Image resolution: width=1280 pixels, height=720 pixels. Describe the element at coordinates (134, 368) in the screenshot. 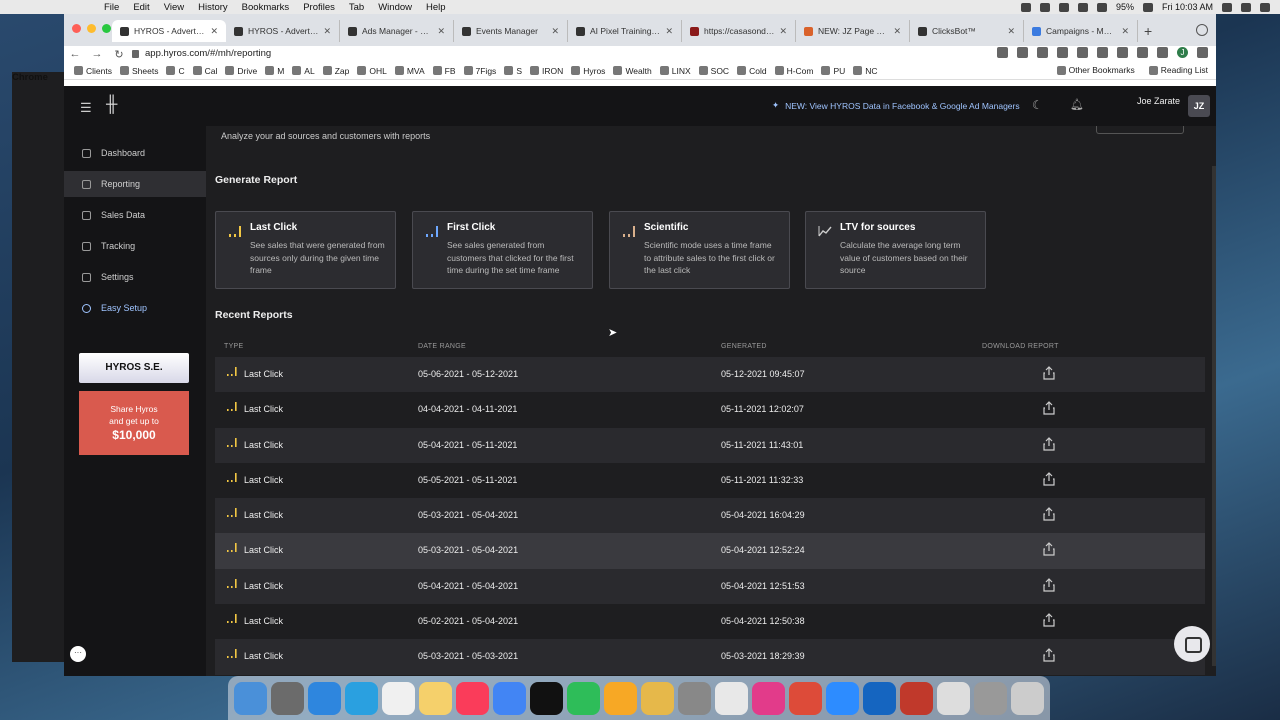

I see `hyros-se-banner: HYROS S.E.` at that location.